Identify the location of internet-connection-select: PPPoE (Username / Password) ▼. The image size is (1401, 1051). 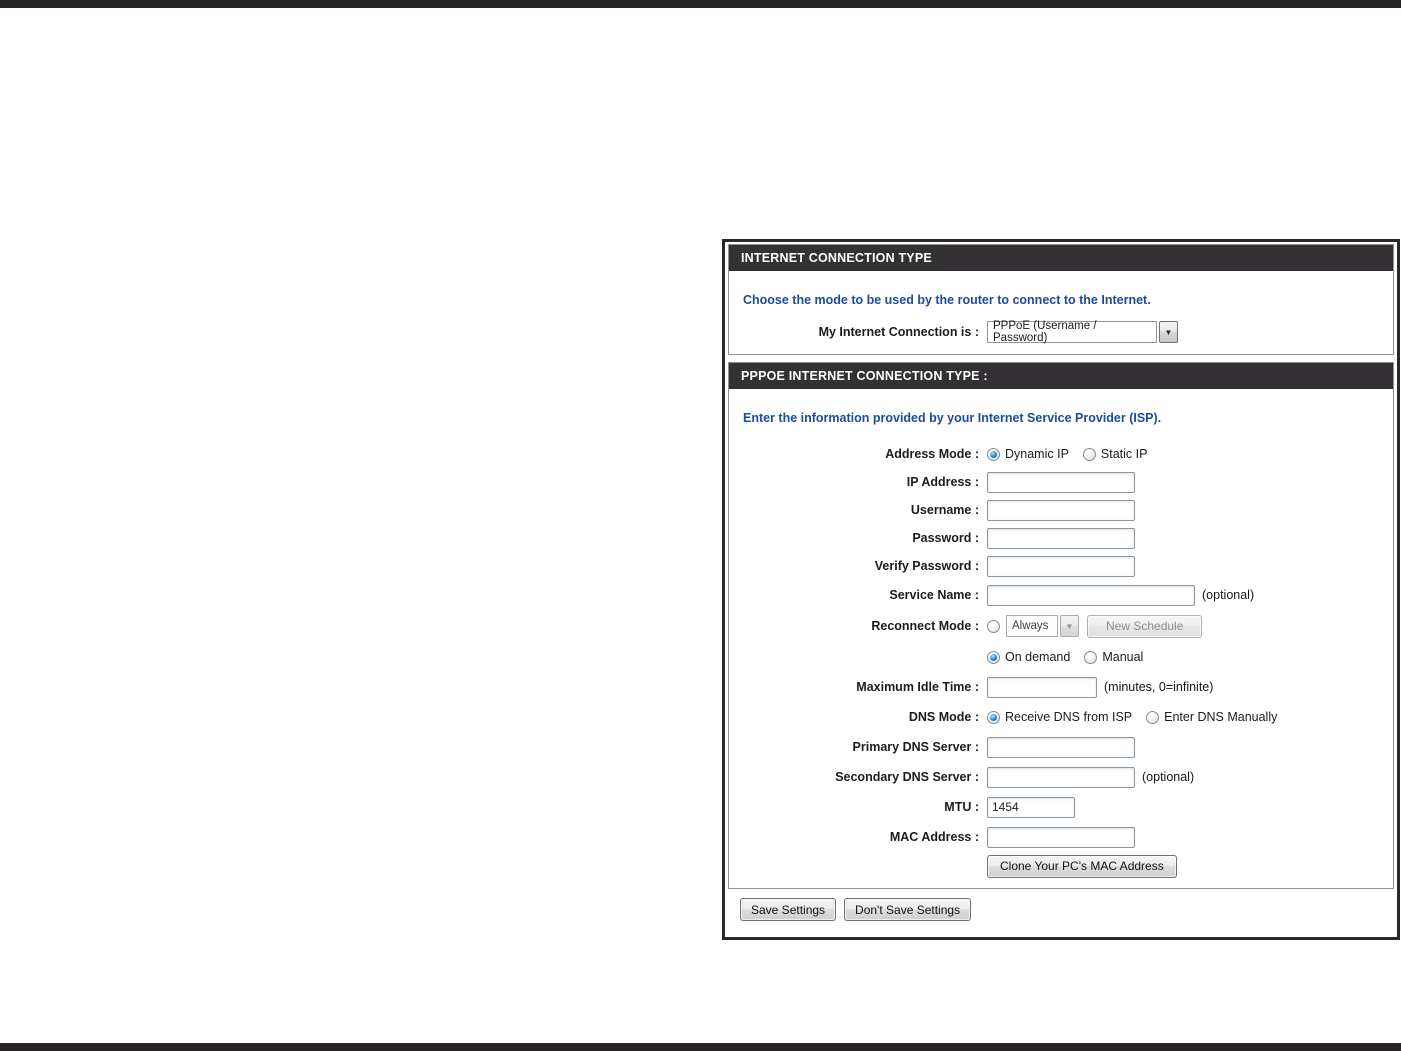
(1082, 332).